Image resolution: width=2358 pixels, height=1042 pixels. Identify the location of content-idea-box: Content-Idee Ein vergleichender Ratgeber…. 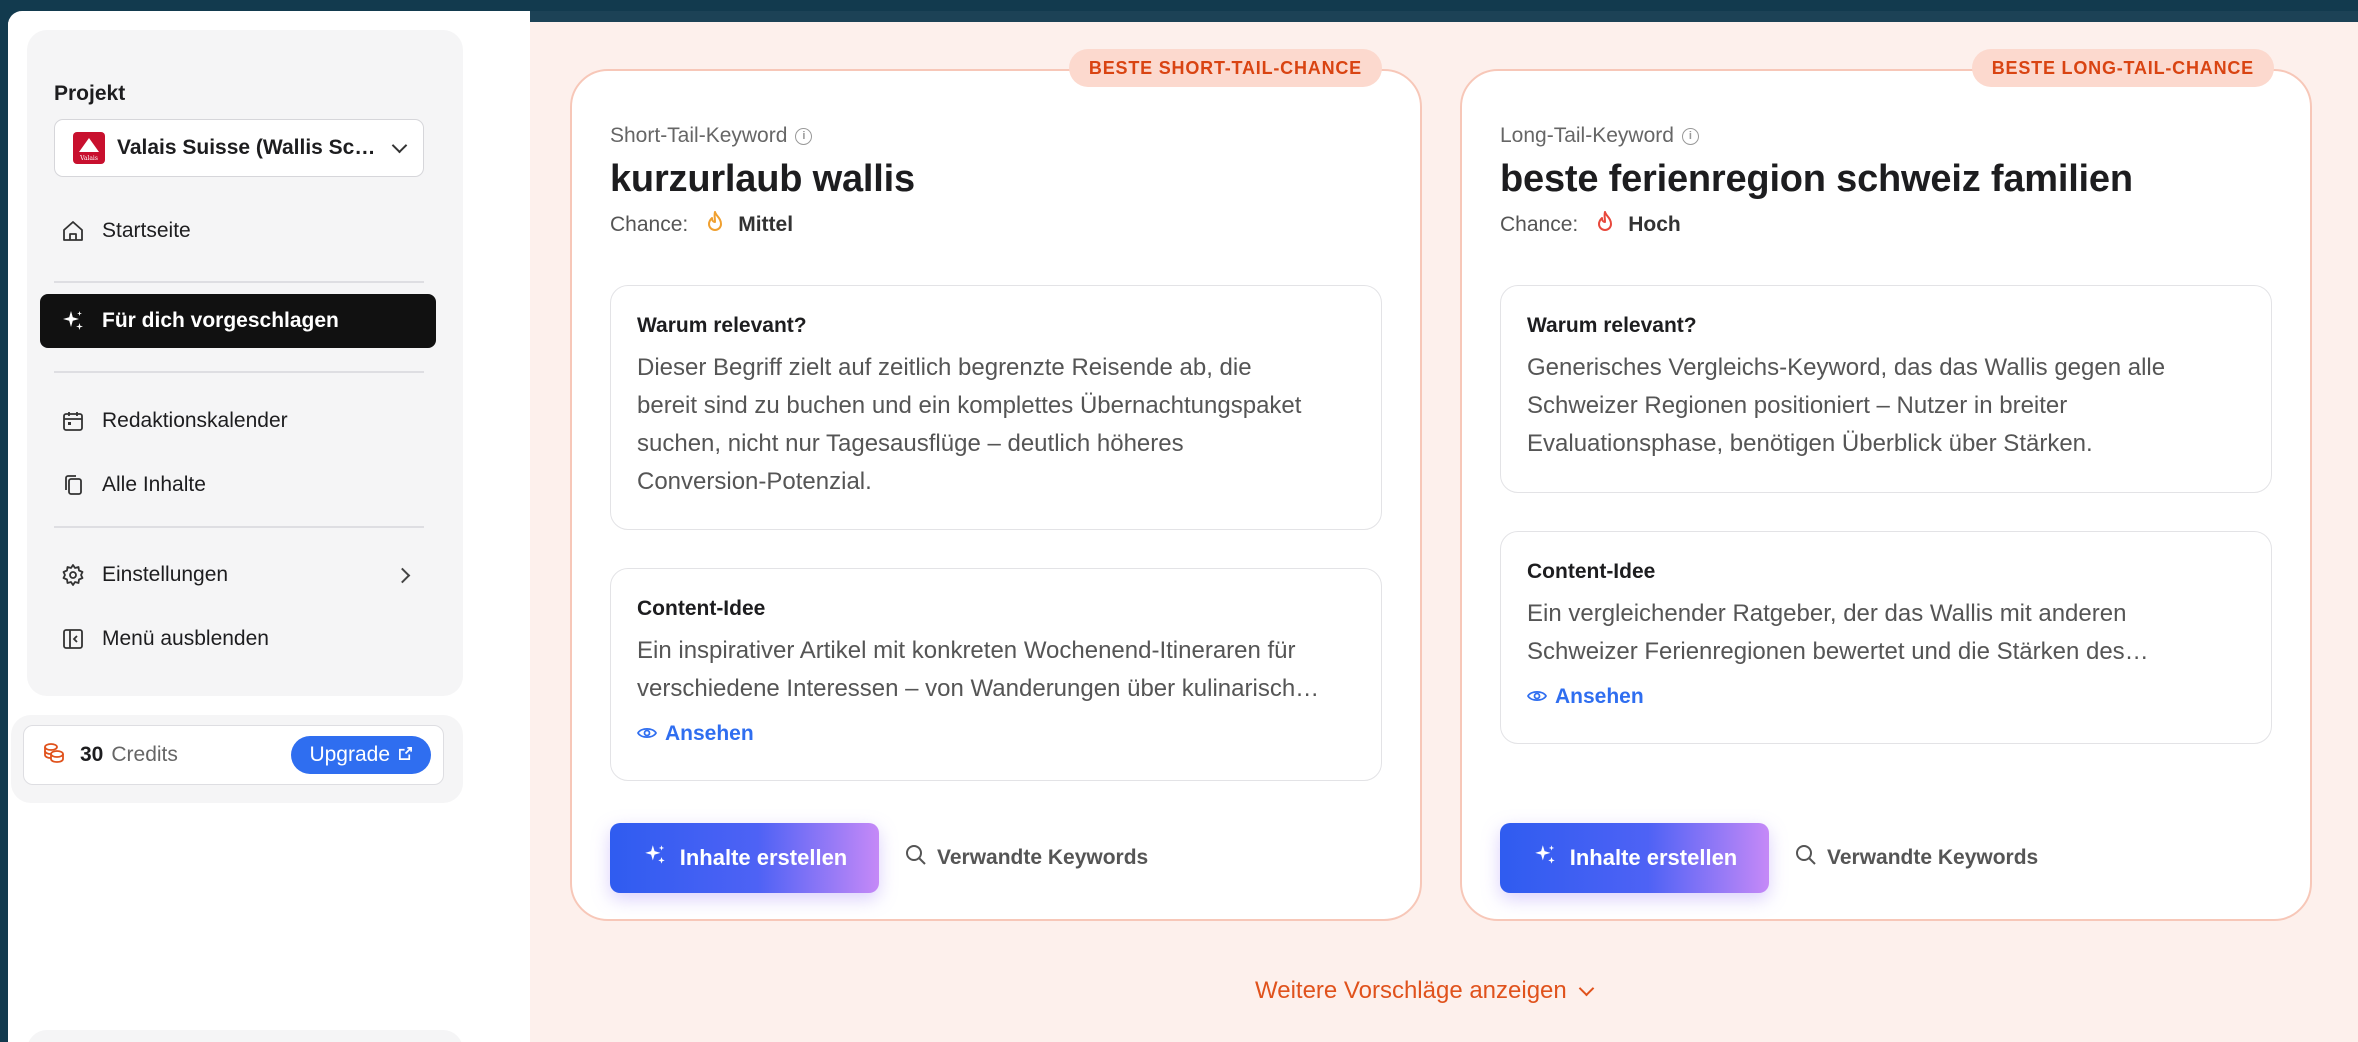
(1886, 637).